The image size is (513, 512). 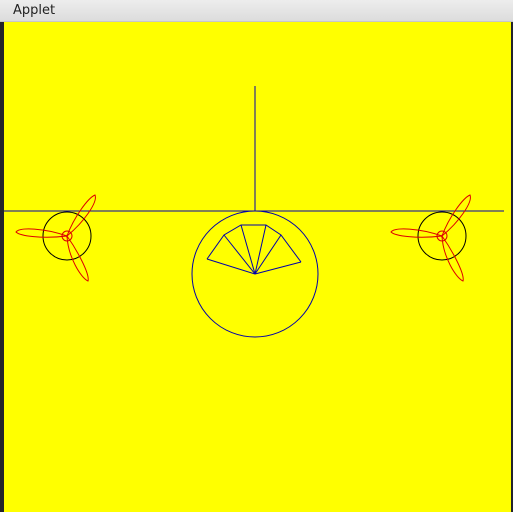 I want to click on cockpit-fan, so click(x=254, y=249).